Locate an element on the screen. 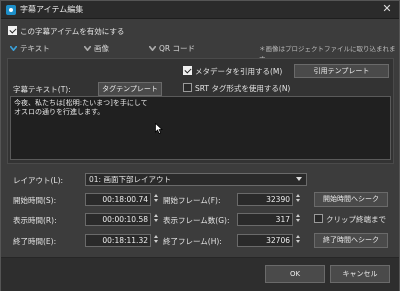 The height and width of the screenshot is (291, 400). start-frame-input: 32390 is located at coordinates (265, 199).